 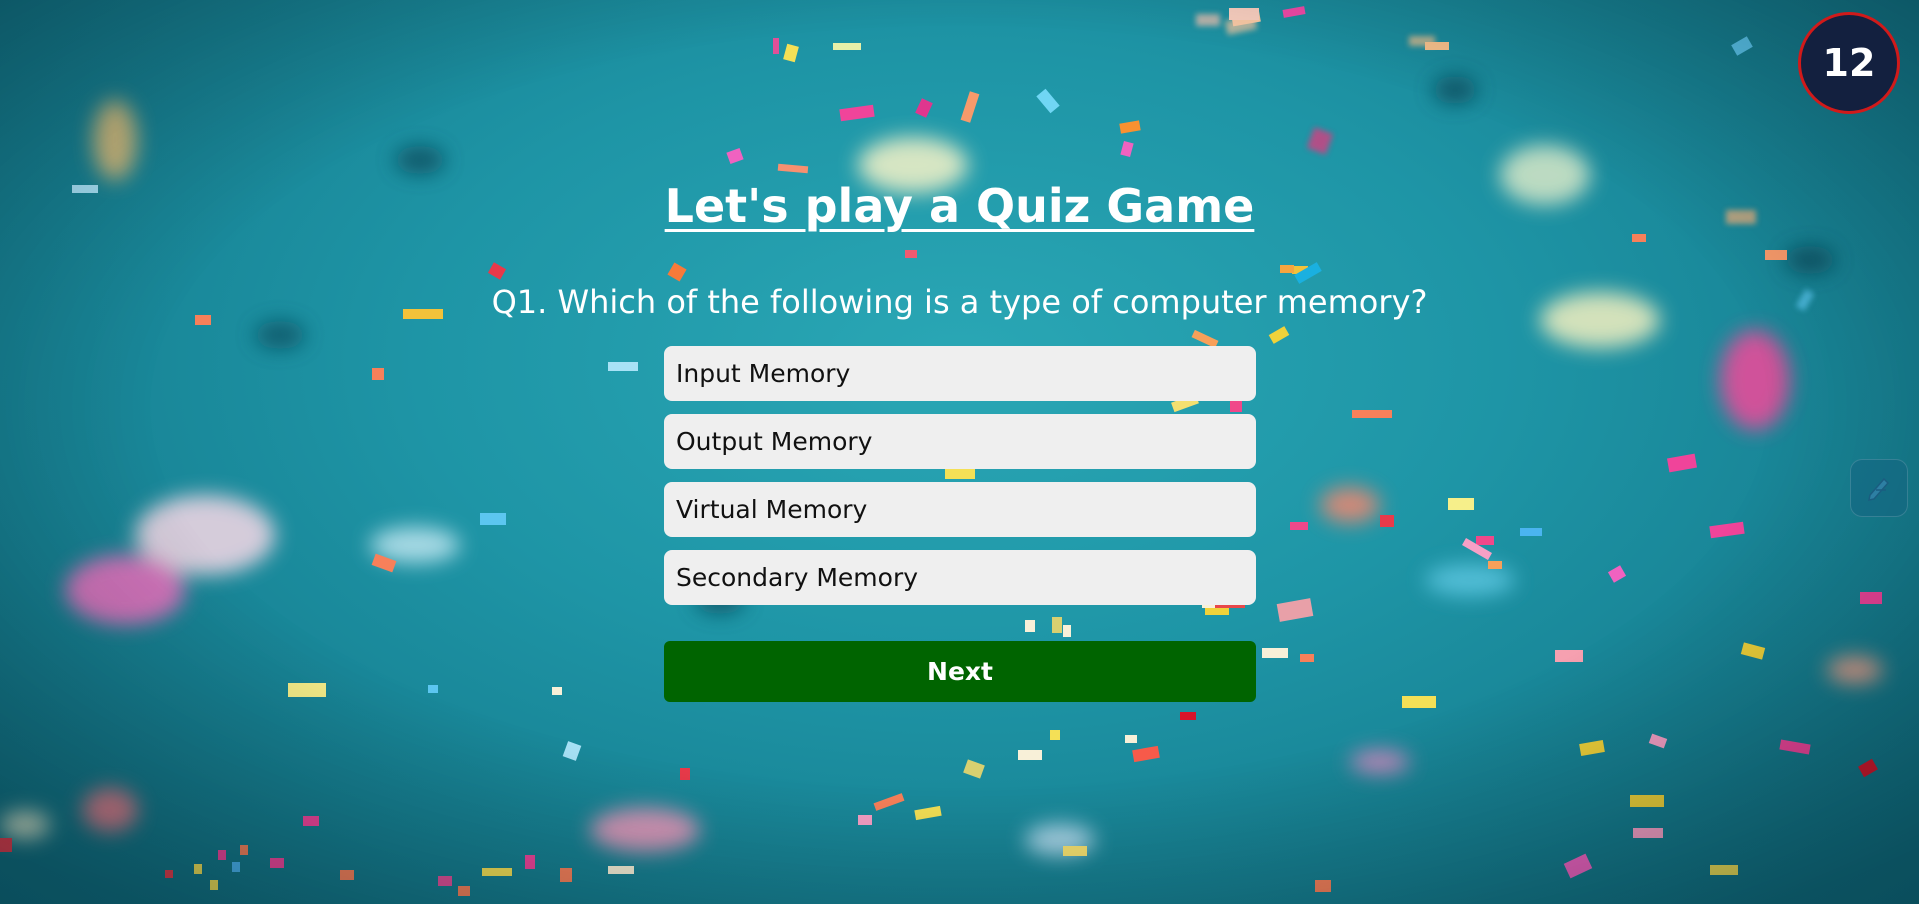 I want to click on pen-icon, so click(x=1879, y=489).